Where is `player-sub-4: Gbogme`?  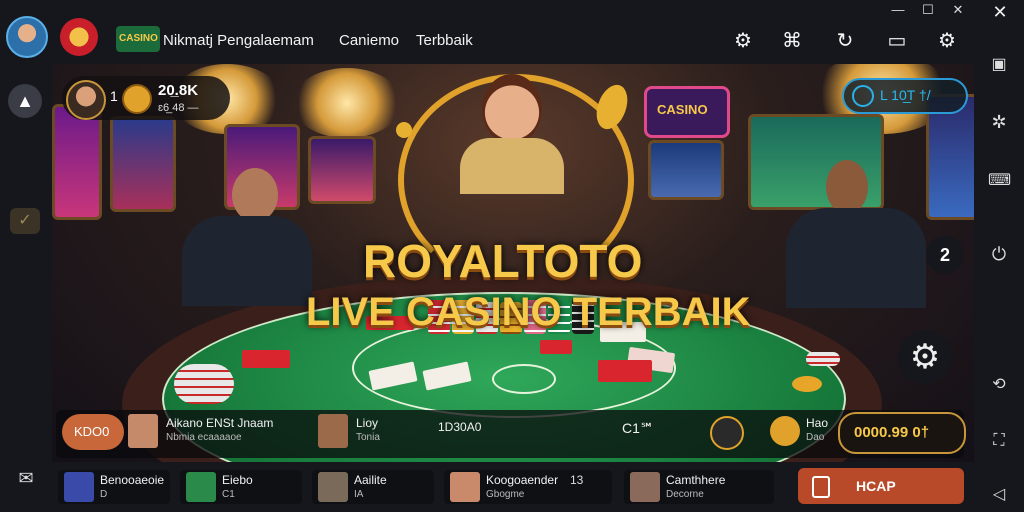
player-sub-4: Gbogme is located at coordinates (505, 494).